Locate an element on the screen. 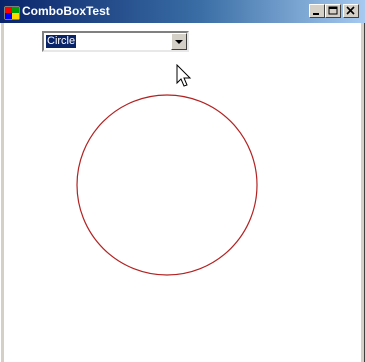 The width and height of the screenshot is (365, 362). combobox-dropdown-button is located at coordinates (179, 41).